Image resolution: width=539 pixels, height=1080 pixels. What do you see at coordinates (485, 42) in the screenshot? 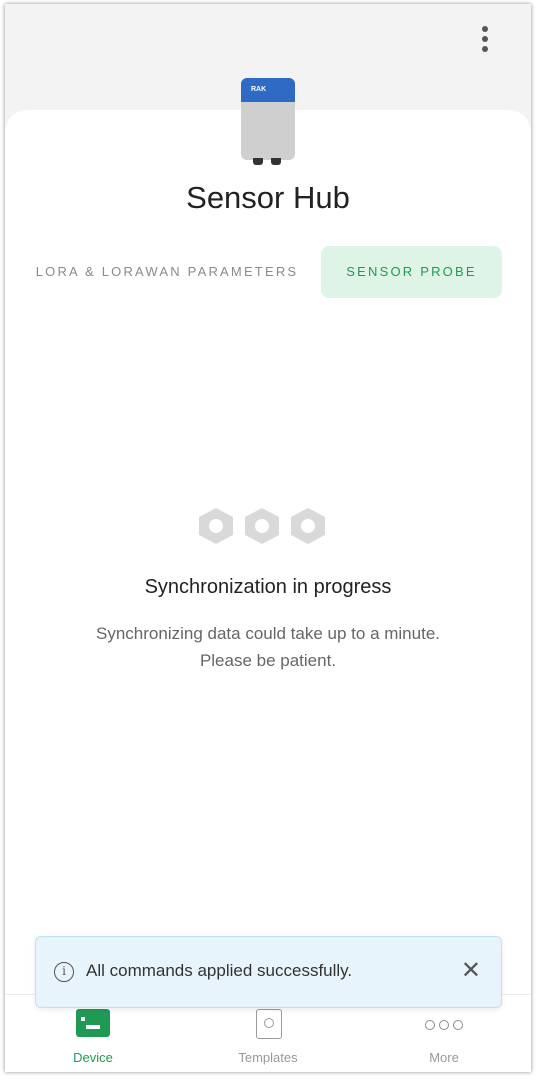
I see `more-vert-icon` at bounding box center [485, 42].